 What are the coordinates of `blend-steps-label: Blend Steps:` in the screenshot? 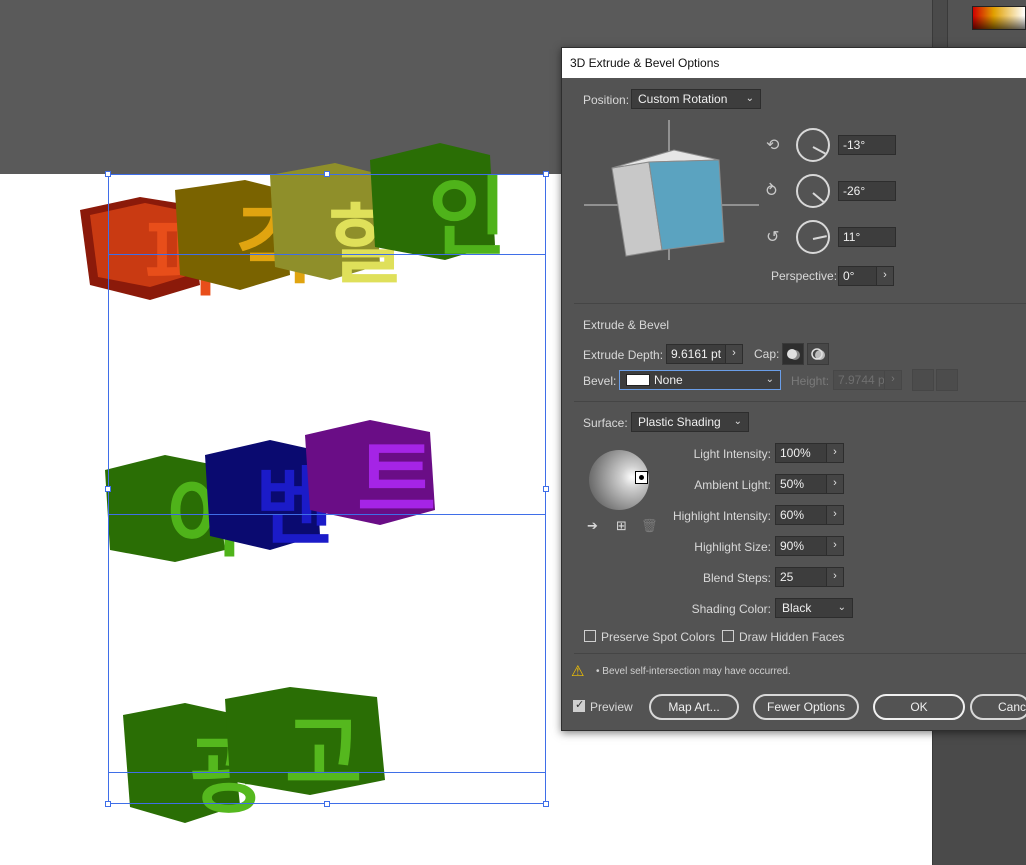 It's located at (736, 578).